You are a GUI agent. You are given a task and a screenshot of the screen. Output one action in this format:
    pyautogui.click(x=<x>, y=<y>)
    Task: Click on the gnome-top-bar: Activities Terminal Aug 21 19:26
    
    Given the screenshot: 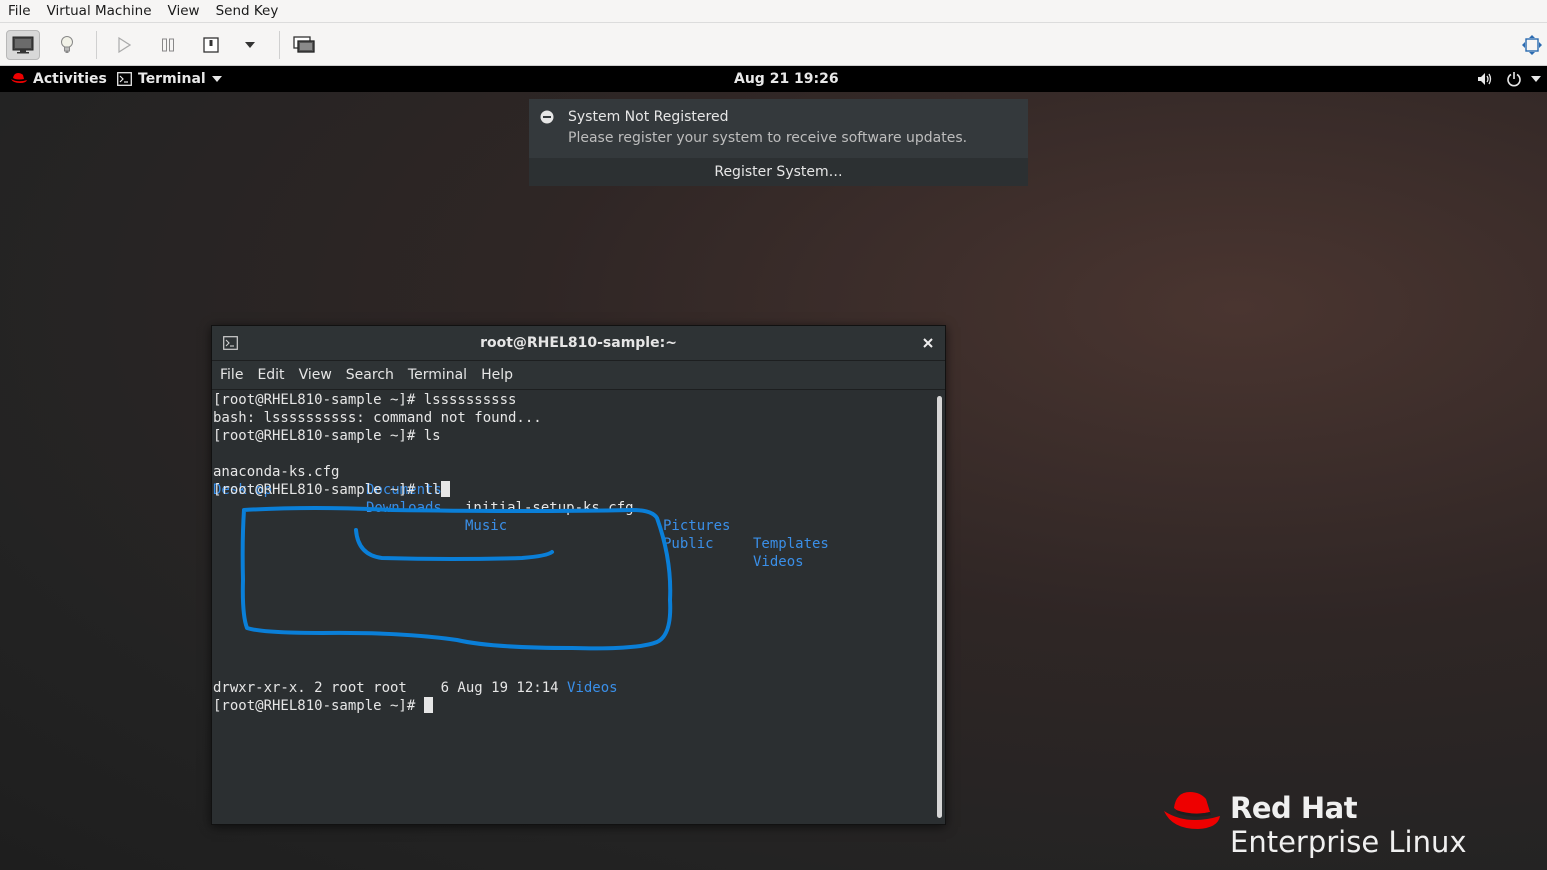 What is the action you would take?
    pyautogui.click(x=773, y=79)
    